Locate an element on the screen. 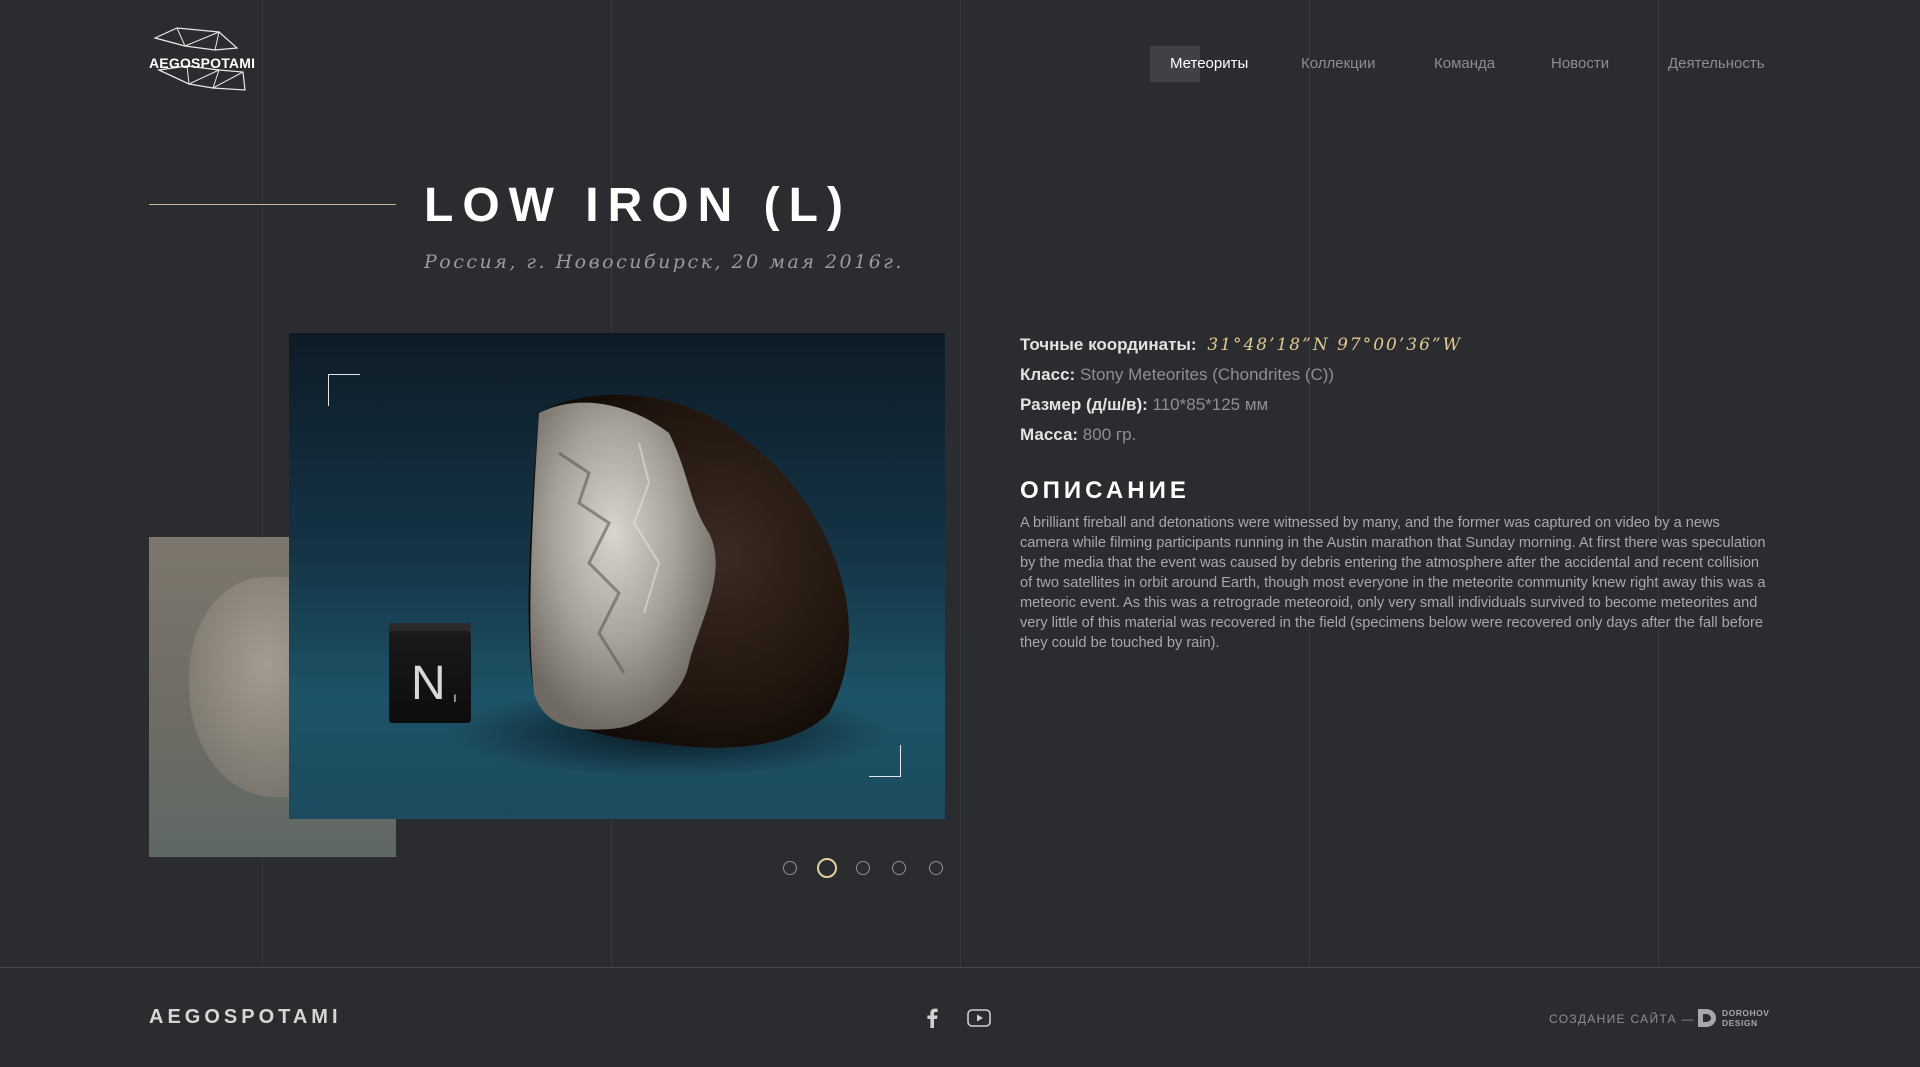 The height and width of the screenshot is (1067, 1920). dorohov-line-1: DOROHOV is located at coordinates (1746, 1013).